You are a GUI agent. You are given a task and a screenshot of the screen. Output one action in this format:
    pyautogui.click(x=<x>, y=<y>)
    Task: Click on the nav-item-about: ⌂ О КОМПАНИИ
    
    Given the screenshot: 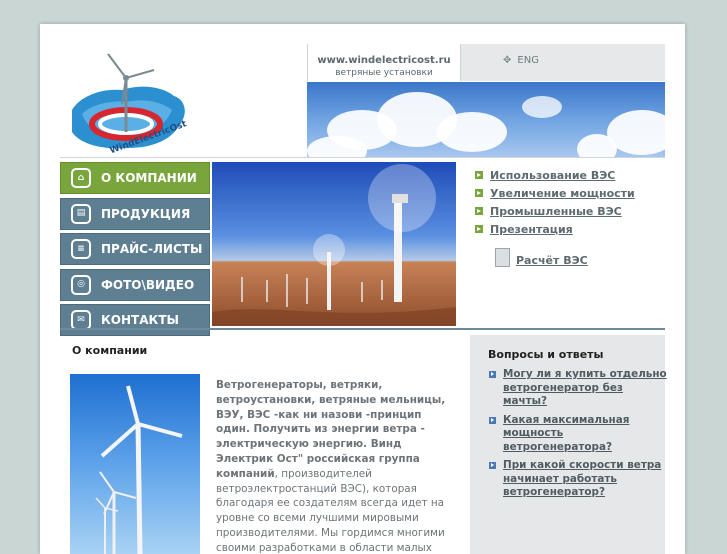 What is the action you would take?
    pyautogui.click(x=135, y=178)
    